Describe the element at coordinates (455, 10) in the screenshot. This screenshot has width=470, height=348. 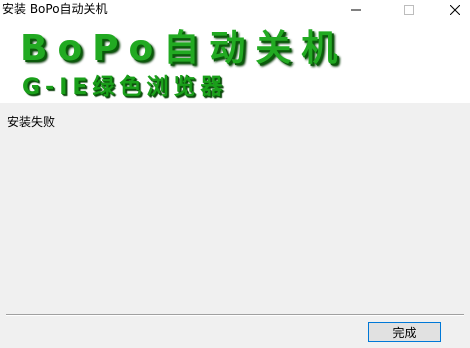
I see `close-icon` at that location.